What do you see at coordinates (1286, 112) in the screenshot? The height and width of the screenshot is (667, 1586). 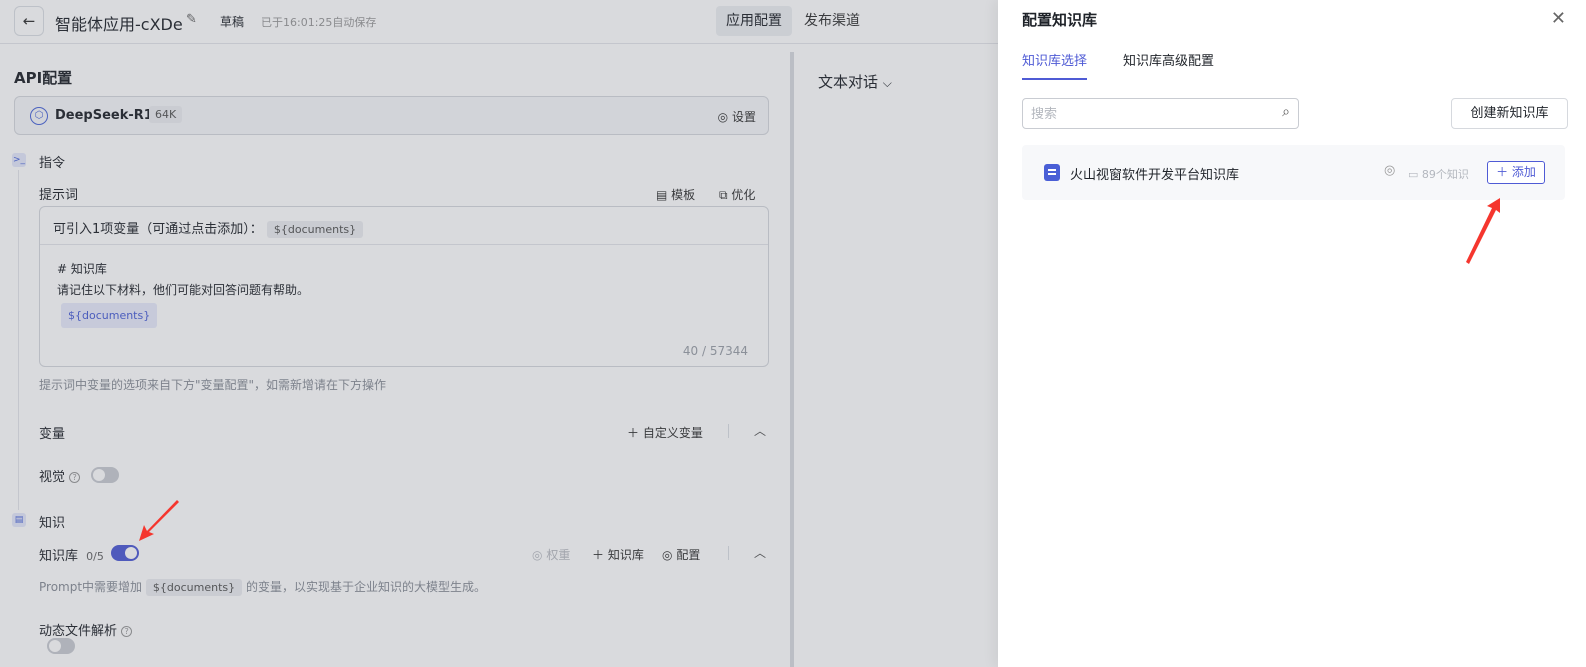 I see `search-icon: ⌕` at bounding box center [1286, 112].